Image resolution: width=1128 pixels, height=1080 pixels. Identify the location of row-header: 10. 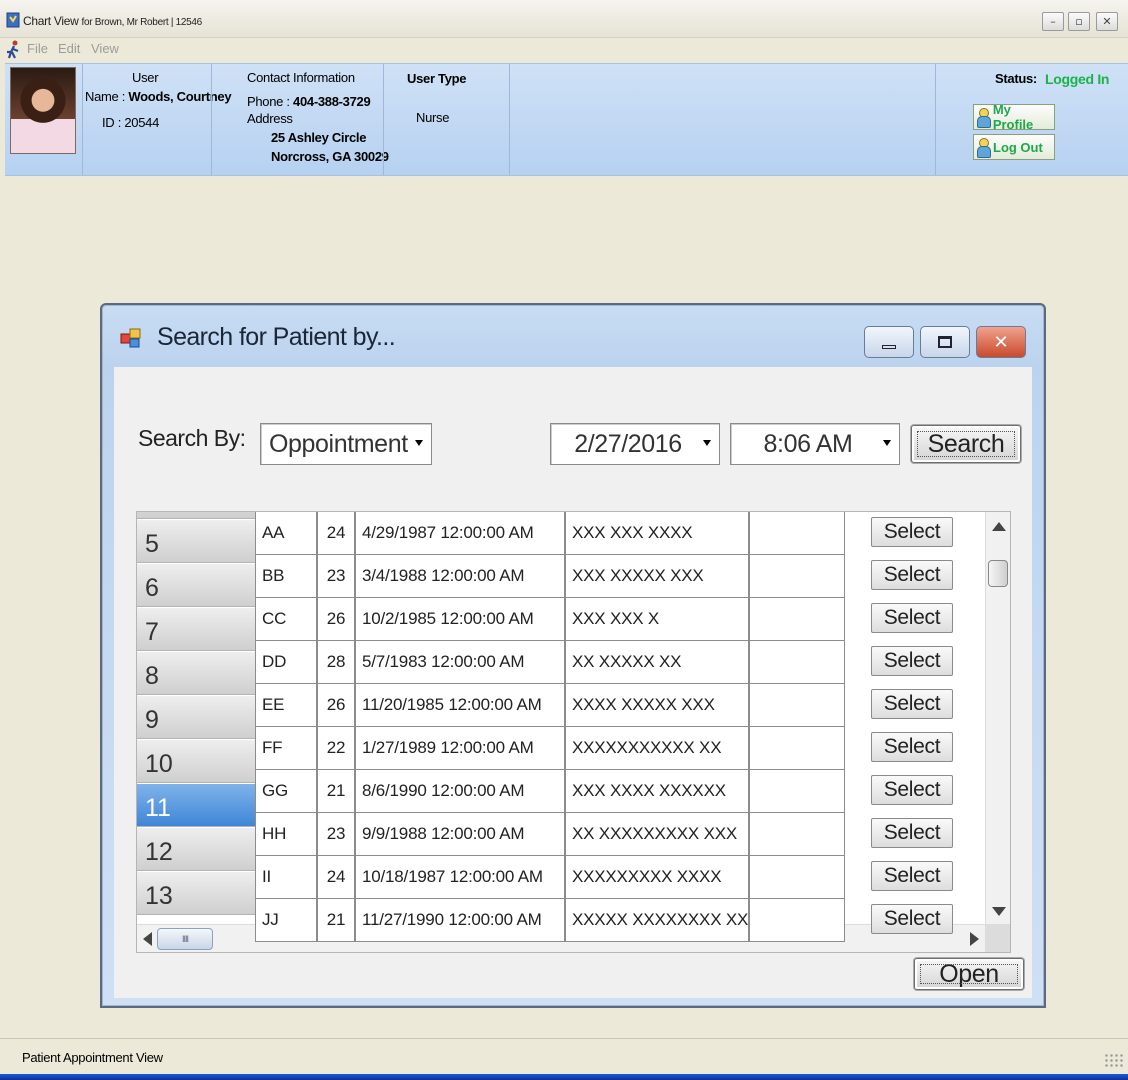
(196, 761).